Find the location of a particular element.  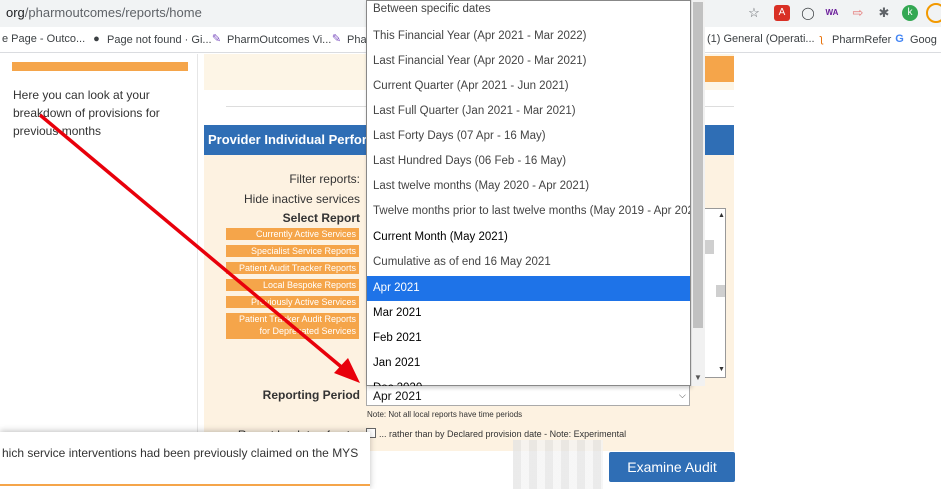

pdf-extension-icon: A is located at coordinates (782, 13).